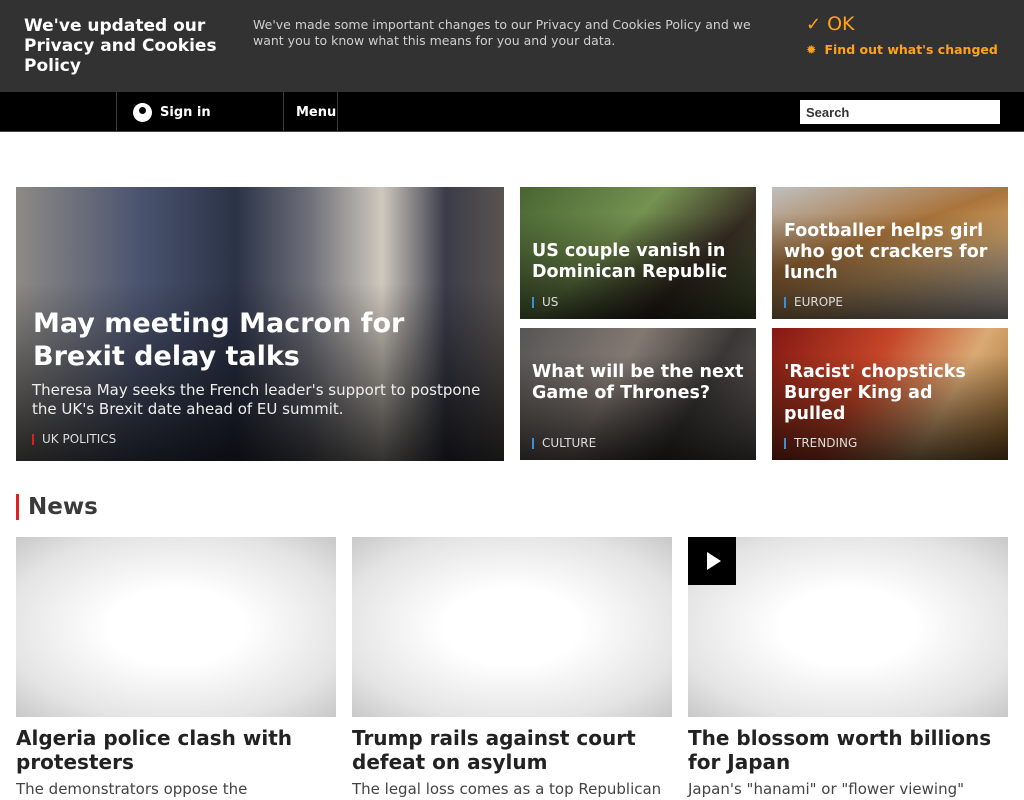 The height and width of the screenshot is (800, 1024). I want to click on sign-in-label: Sign in, so click(185, 112).